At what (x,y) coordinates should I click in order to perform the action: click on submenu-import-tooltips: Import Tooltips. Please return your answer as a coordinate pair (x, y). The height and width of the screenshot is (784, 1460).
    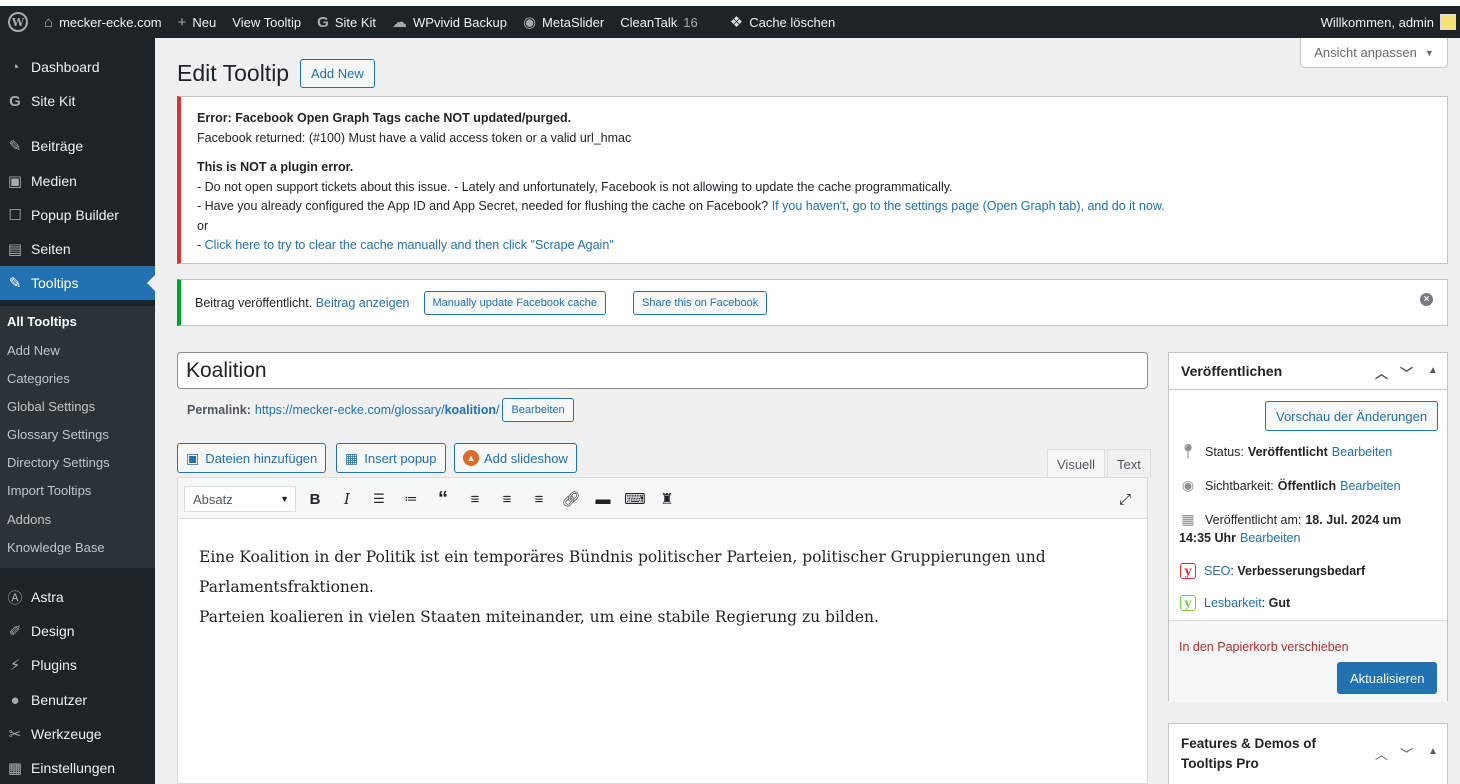
    Looking at the image, I should click on (49, 490).